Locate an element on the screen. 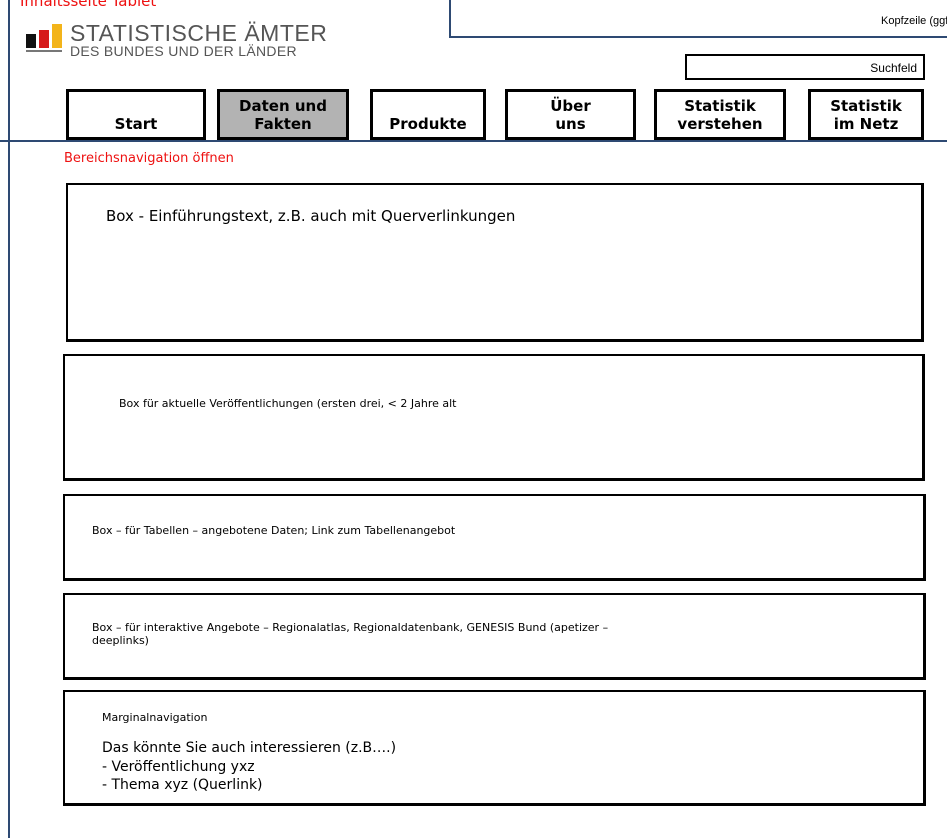 This screenshot has width=947, height=838. nav-label: Produkte is located at coordinates (428, 124).